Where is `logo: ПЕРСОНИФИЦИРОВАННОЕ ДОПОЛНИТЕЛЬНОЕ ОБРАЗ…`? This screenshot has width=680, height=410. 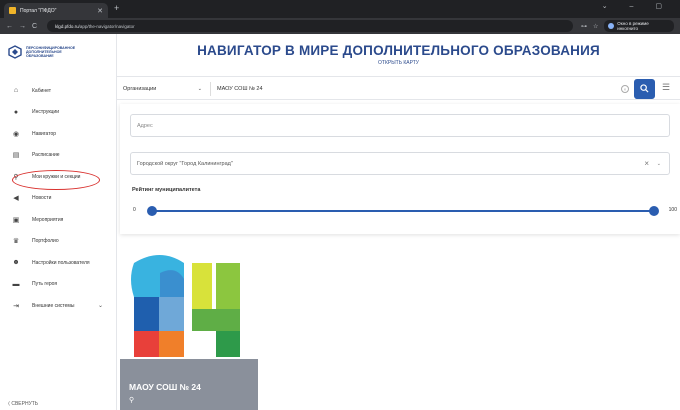 logo: ПЕРСОНИФИЦИРОВАННОЕ ДОПОЛНИТЕЛЬНОЕ ОБРАЗ… is located at coordinates (47, 52).